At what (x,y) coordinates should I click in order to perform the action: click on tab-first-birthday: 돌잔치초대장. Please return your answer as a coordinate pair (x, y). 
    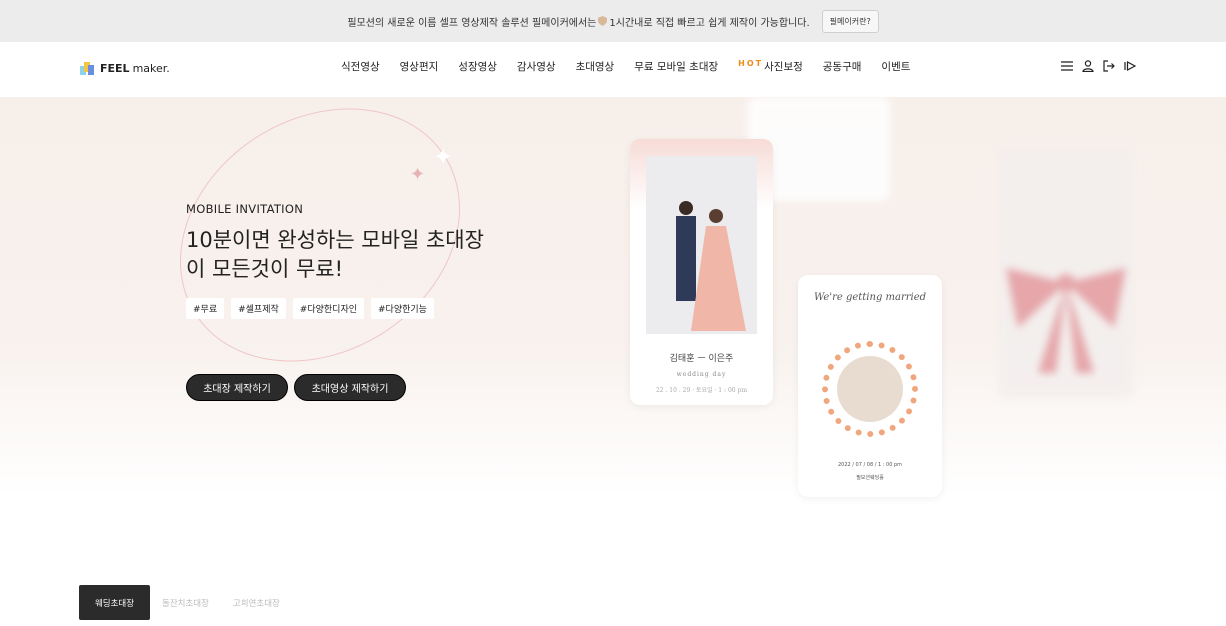
    Looking at the image, I should click on (185, 603).